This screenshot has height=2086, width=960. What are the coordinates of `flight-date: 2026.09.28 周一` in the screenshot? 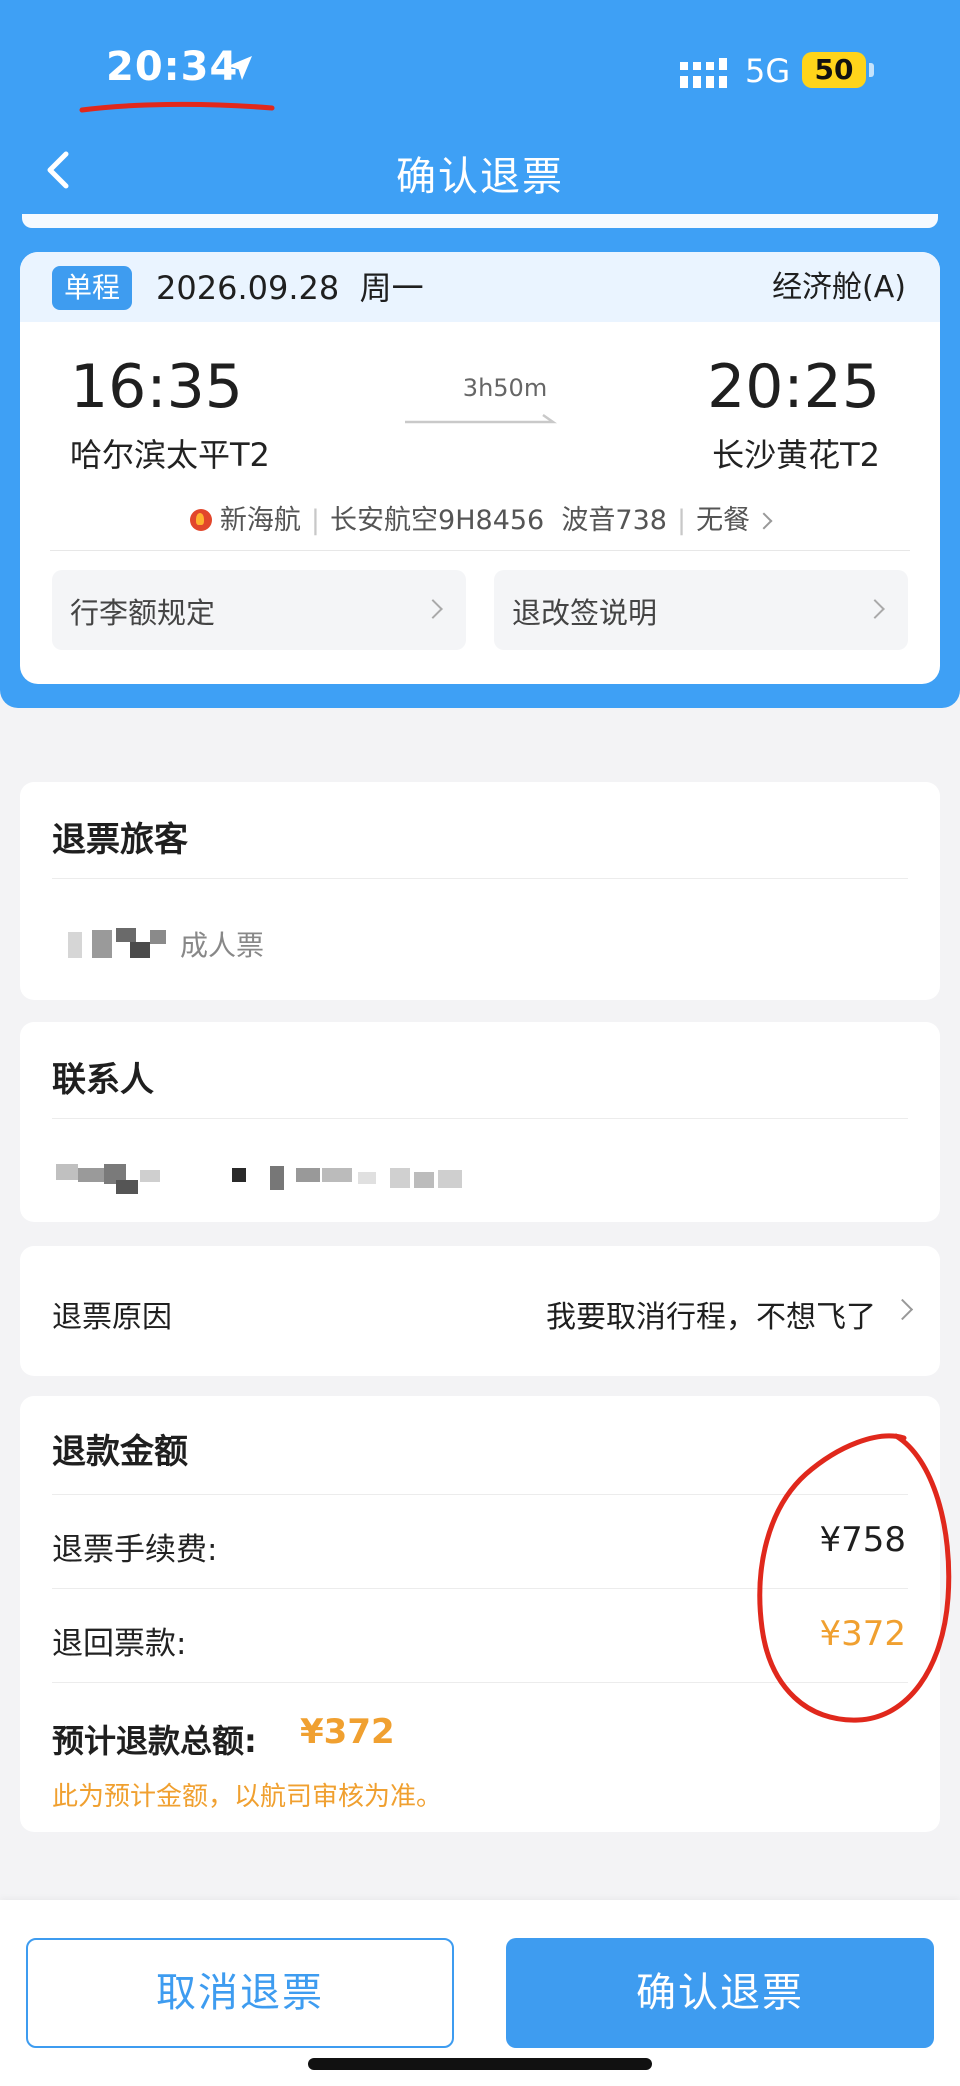 It's located at (290, 288).